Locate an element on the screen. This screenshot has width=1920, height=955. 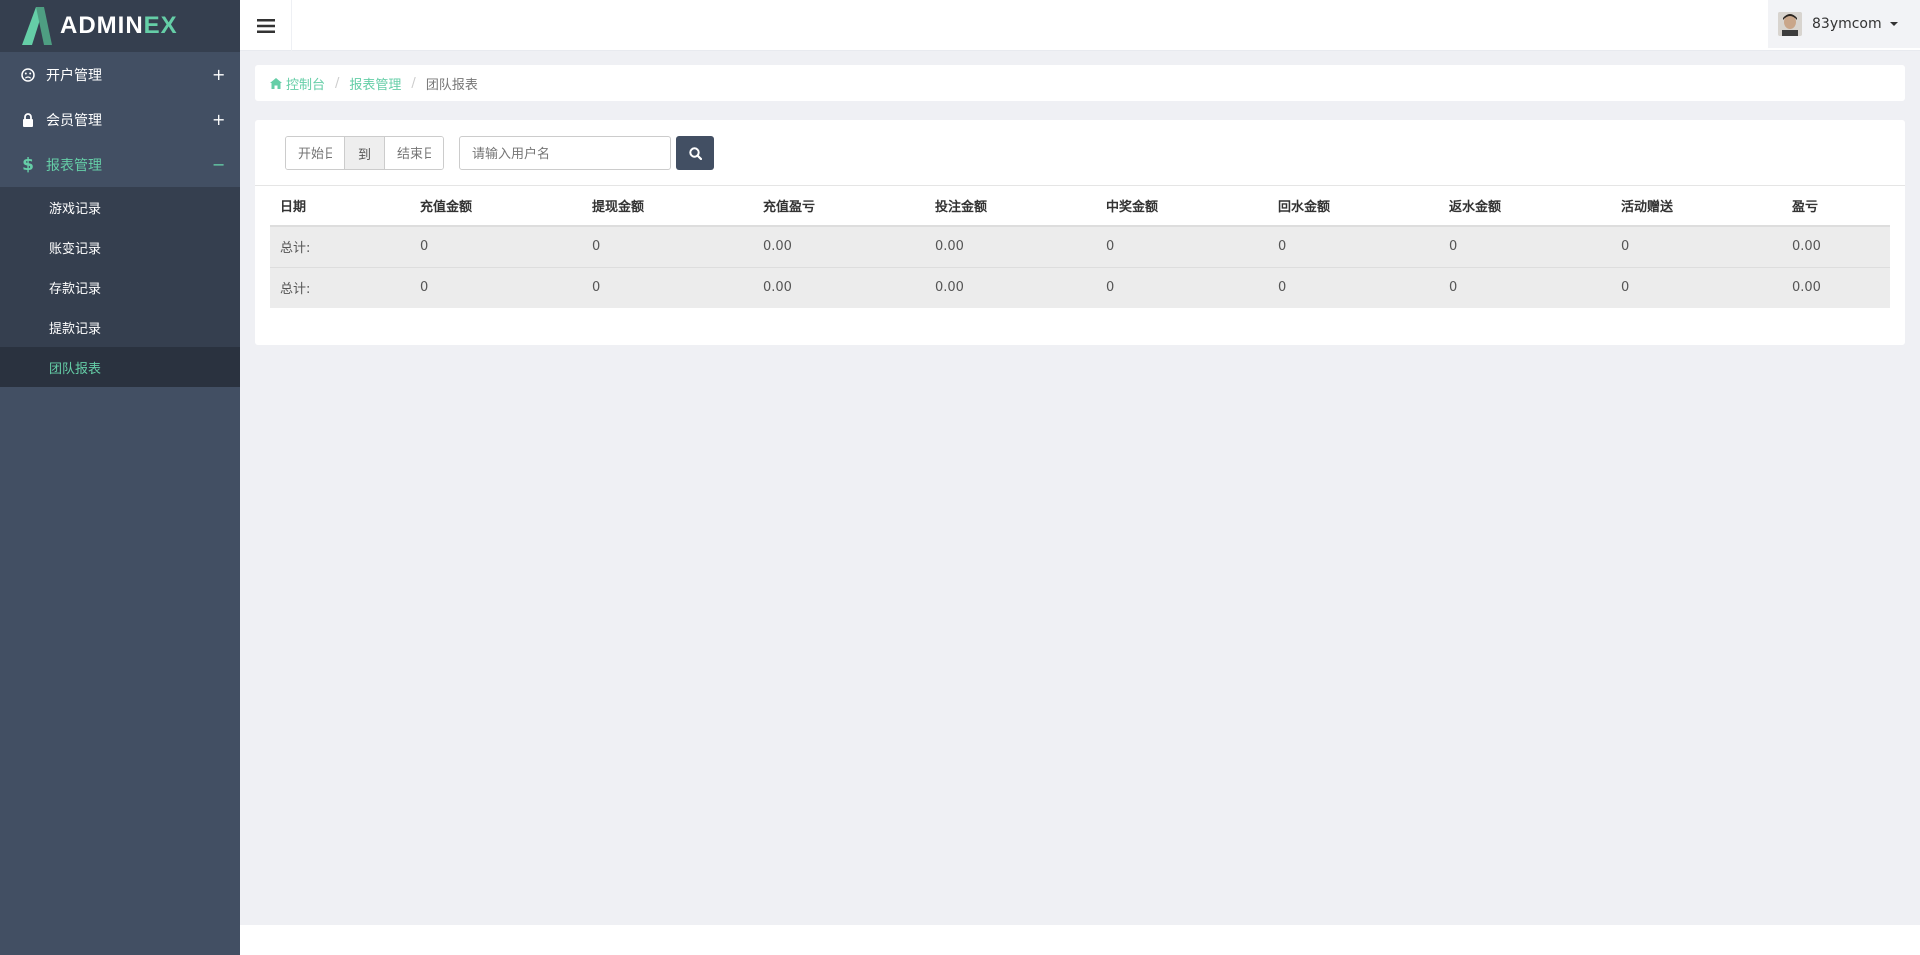
footer is located at coordinates (1080, 940).